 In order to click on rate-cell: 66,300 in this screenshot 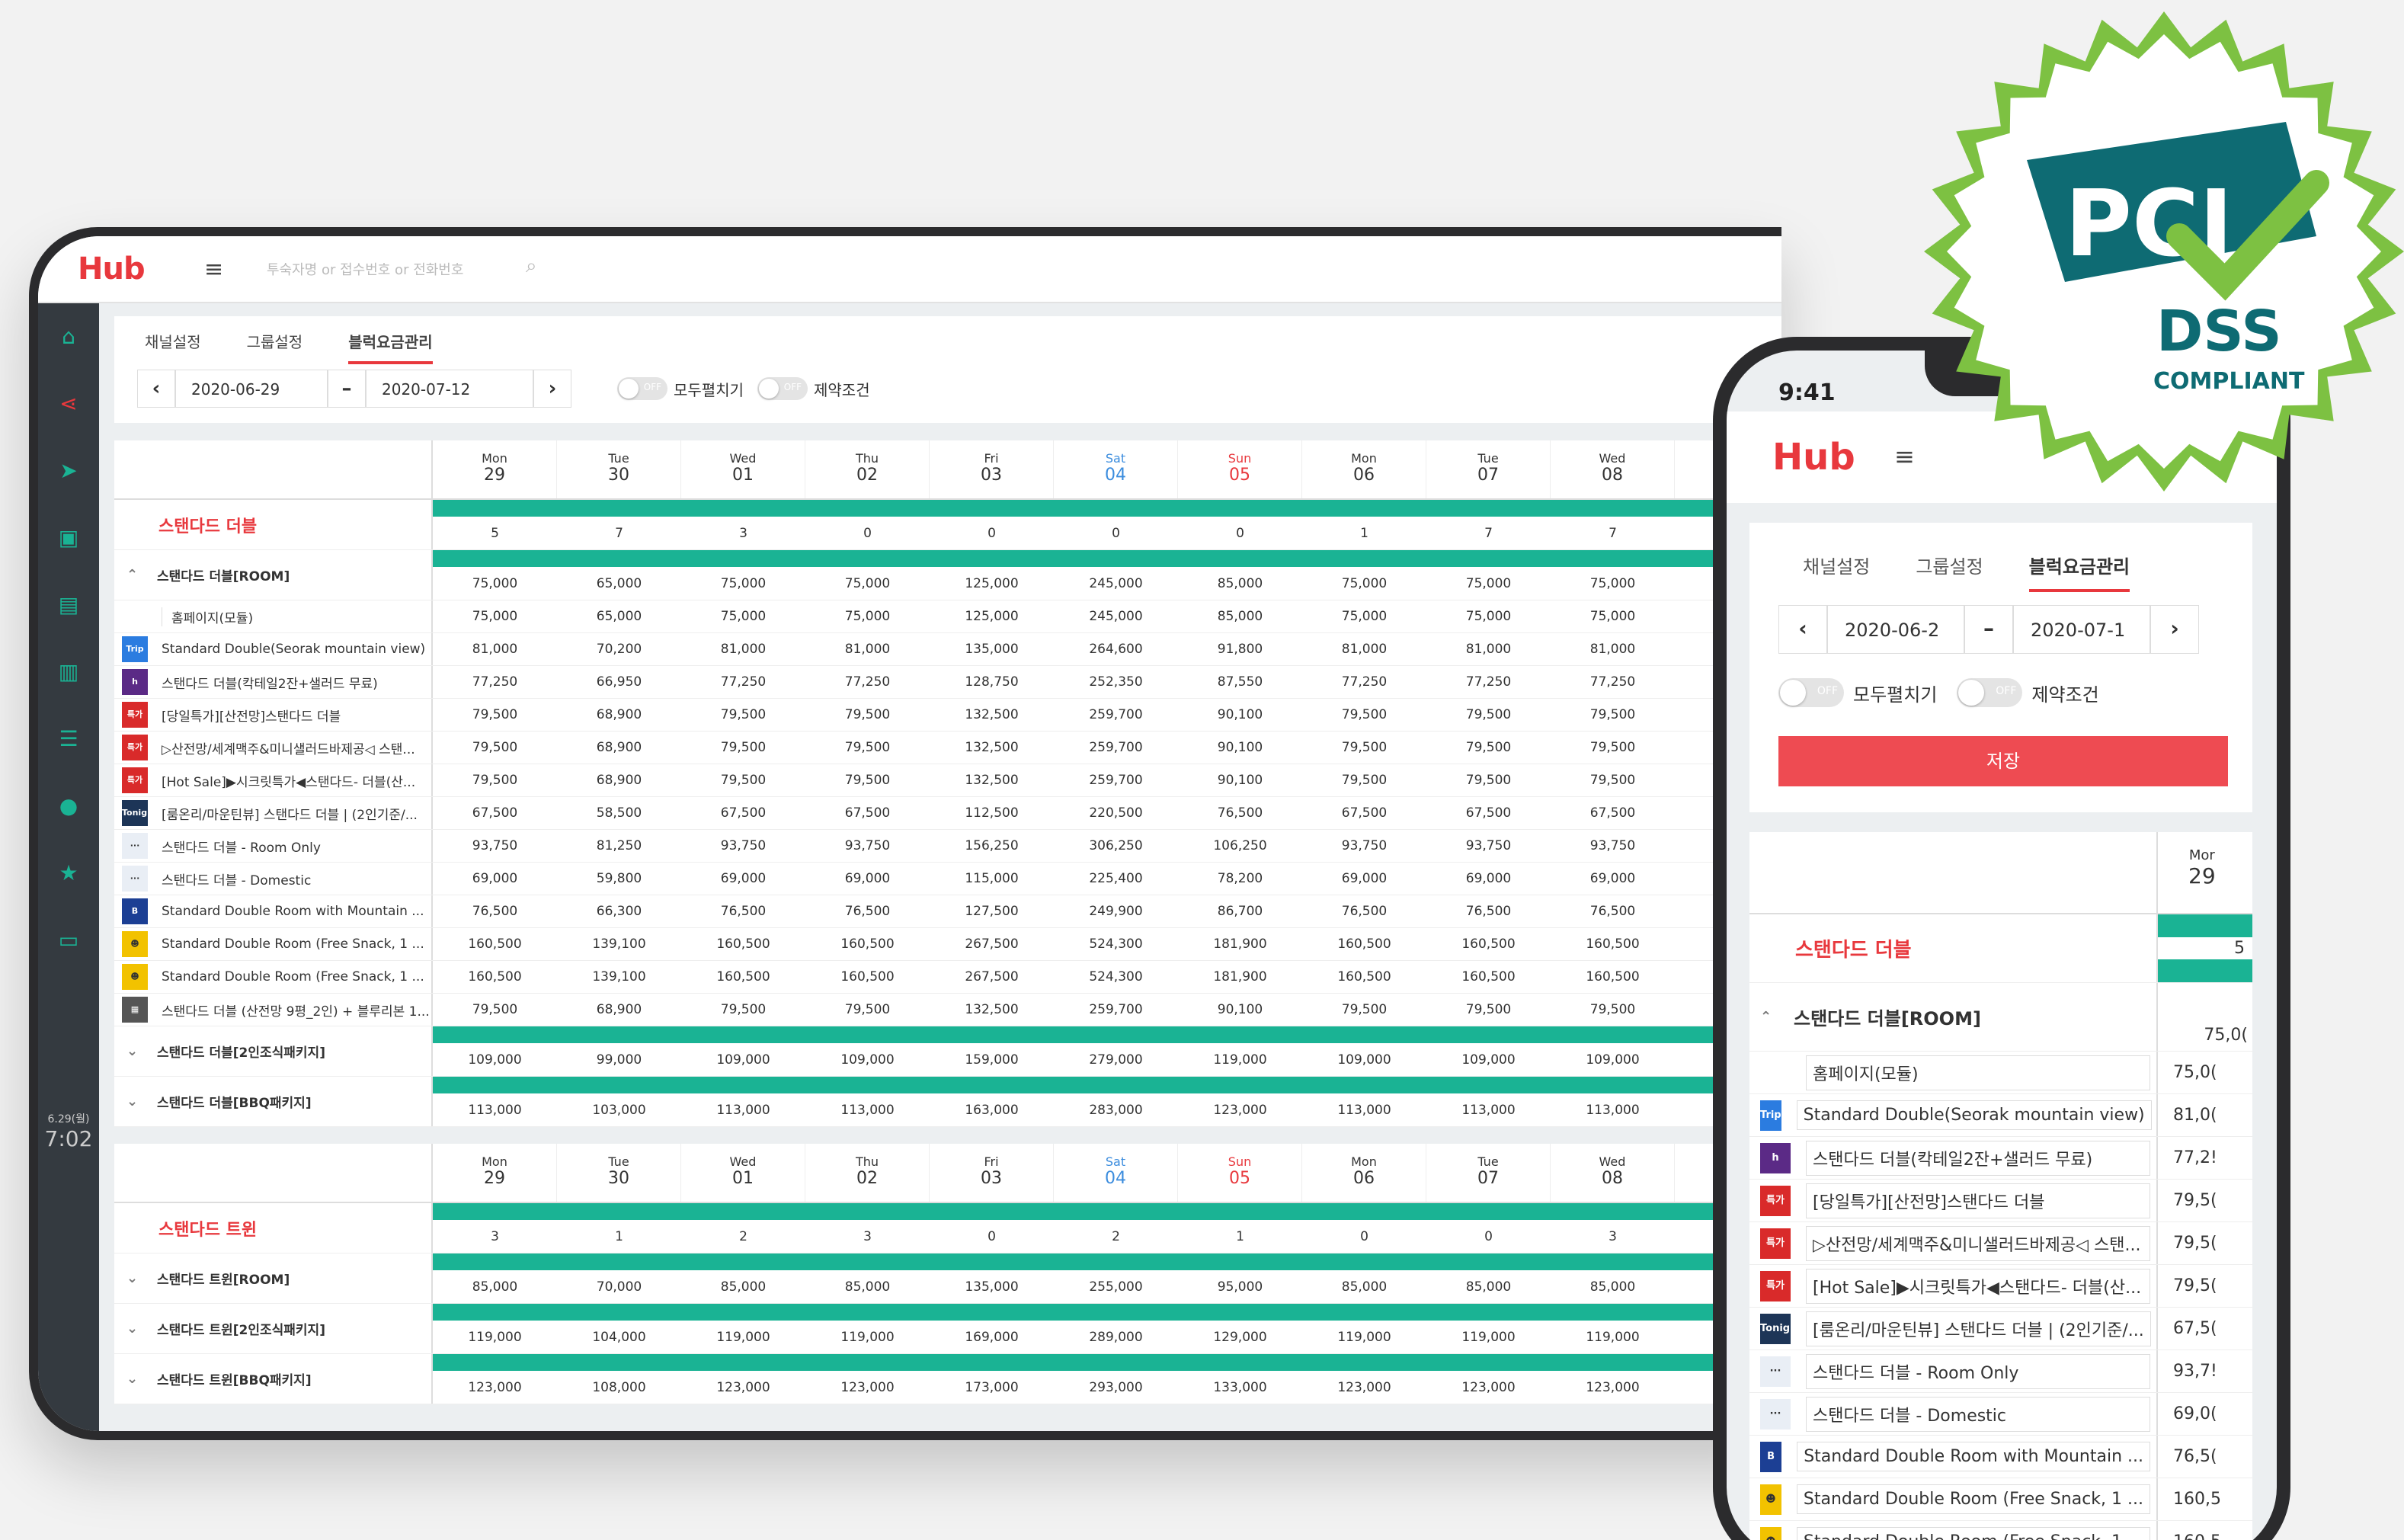, I will do `click(619, 911)`.